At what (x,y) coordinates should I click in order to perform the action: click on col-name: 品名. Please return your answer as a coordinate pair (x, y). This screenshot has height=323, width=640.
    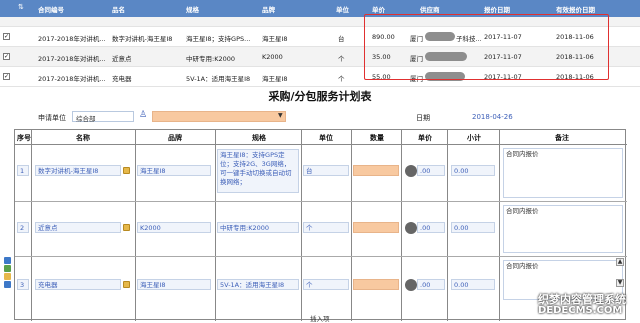
    Looking at the image, I should click on (118, 9).